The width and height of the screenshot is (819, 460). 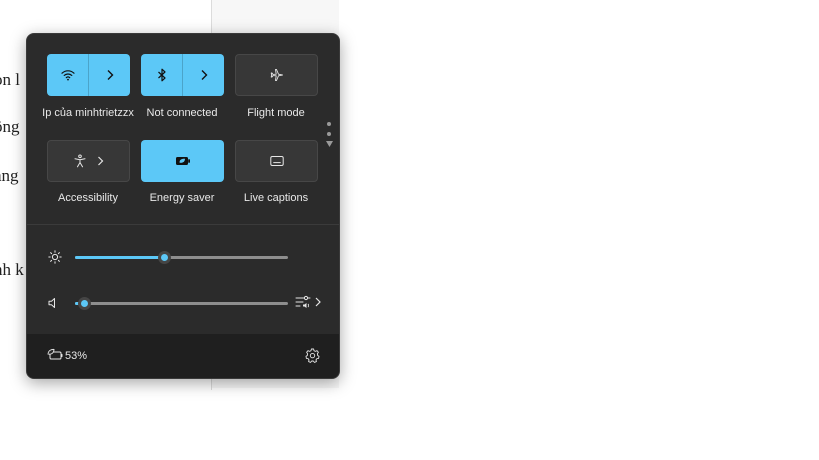 I want to click on flight-mode-tile-label: Flight mode, so click(x=276, y=113).